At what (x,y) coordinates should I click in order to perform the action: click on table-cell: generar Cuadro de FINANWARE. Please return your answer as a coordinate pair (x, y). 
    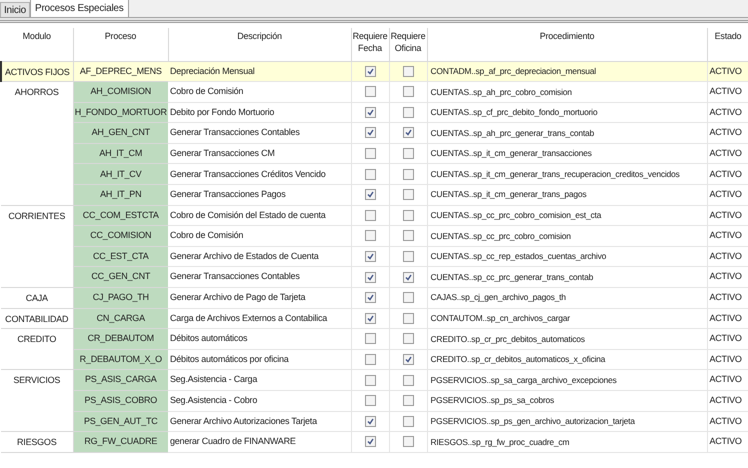
    Looking at the image, I should click on (259, 442).